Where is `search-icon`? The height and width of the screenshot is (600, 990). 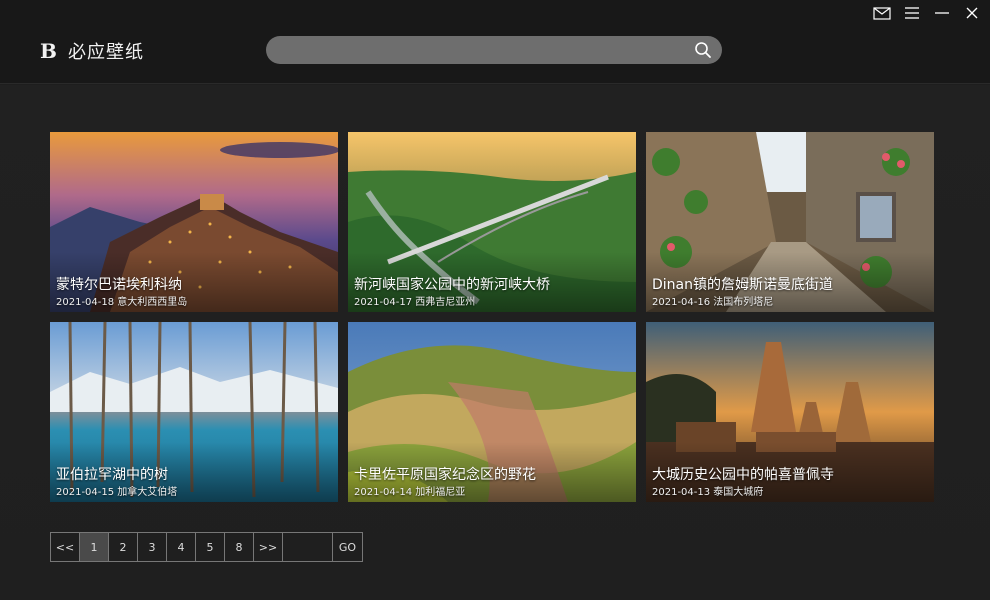 search-icon is located at coordinates (703, 50).